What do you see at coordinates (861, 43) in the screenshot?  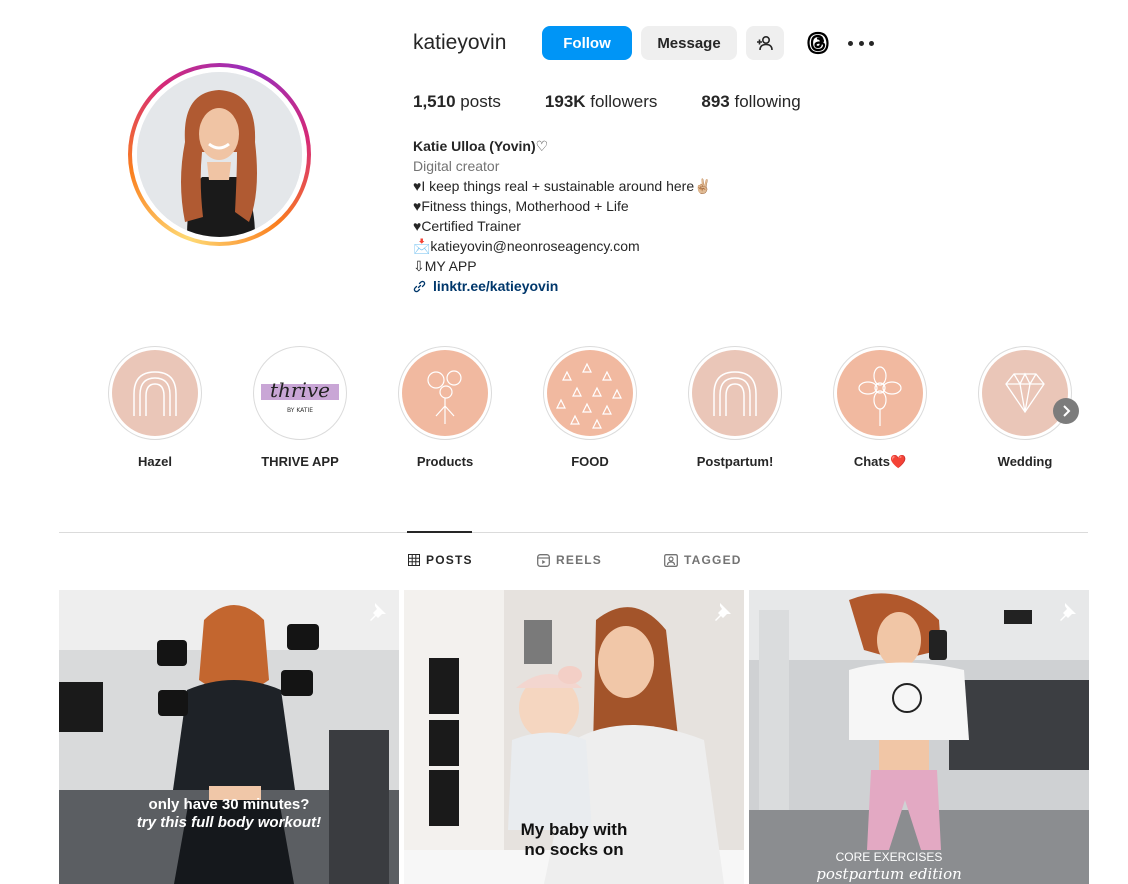 I see `more-options-icon` at bounding box center [861, 43].